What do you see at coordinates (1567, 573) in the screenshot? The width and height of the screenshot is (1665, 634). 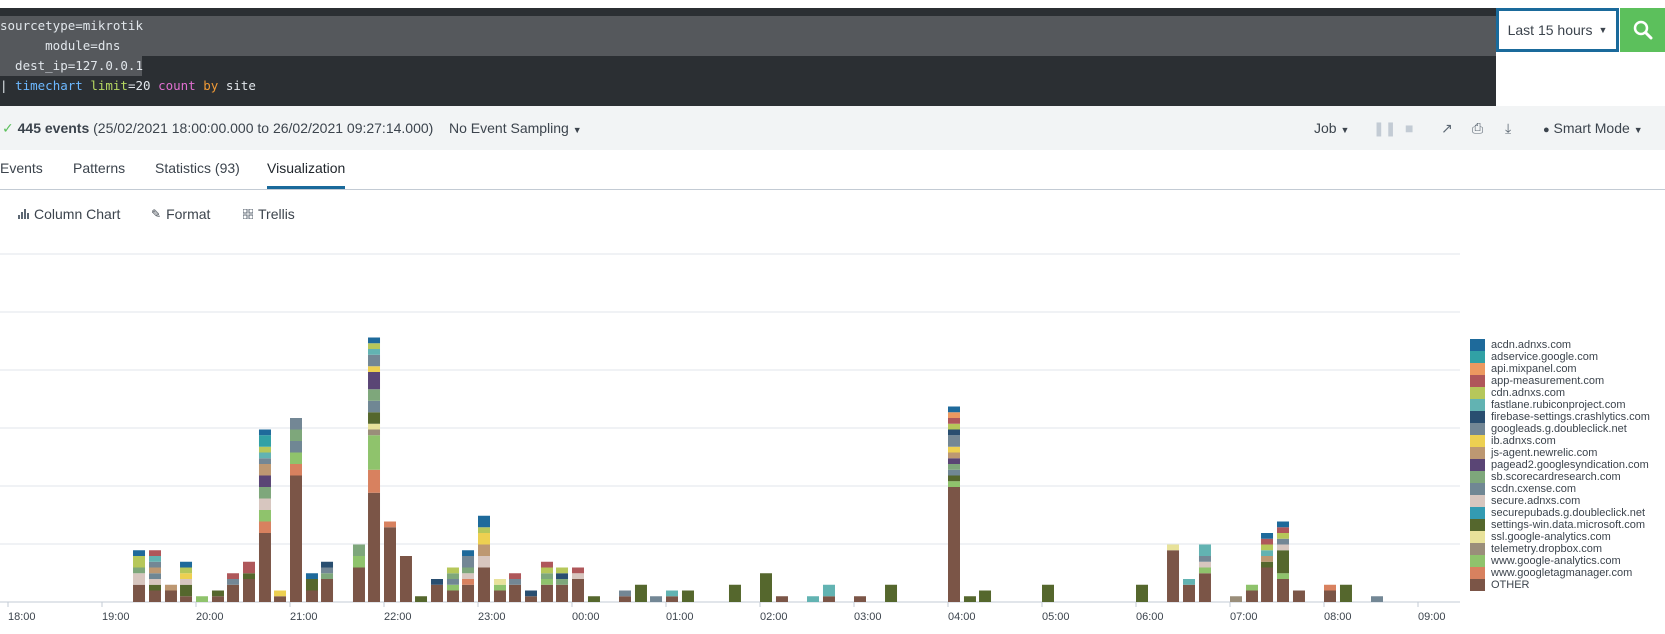 I see `legend-item: www.googletagmanager.com` at bounding box center [1567, 573].